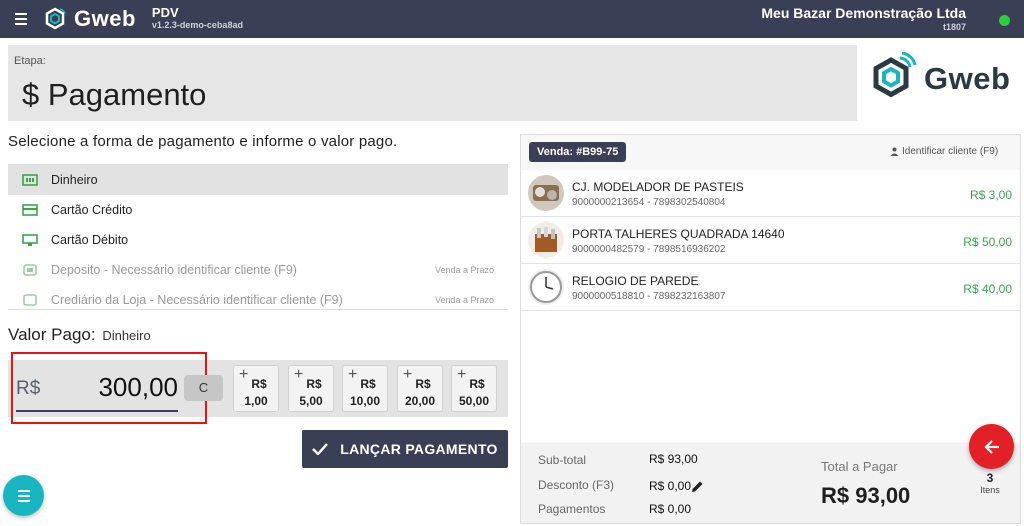 The width and height of the screenshot is (1024, 526). What do you see at coordinates (30, 180) in the screenshot?
I see `cash-icon` at bounding box center [30, 180].